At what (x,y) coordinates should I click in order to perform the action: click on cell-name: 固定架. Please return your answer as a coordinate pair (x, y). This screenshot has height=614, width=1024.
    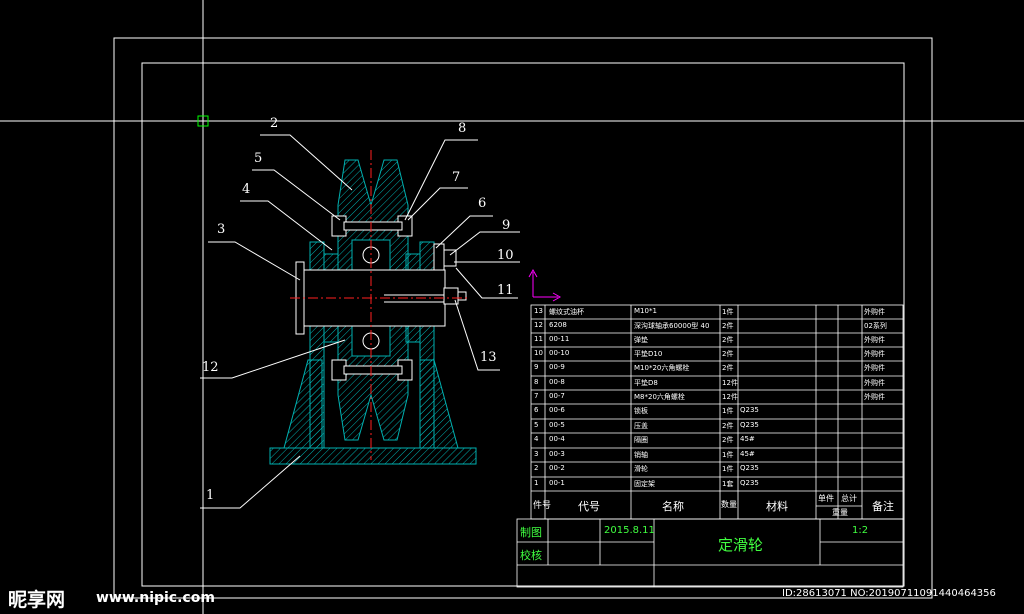
    Looking at the image, I should click on (644, 484).